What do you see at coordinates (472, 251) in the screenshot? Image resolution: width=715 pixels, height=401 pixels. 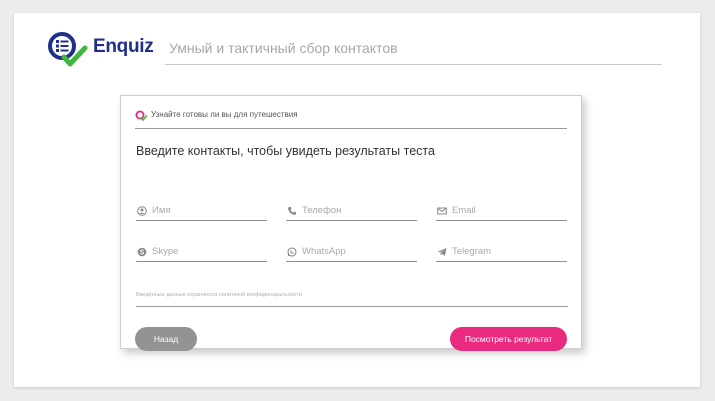 I see `telegram-placeholder: Telegram` at bounding box center [472, 251].